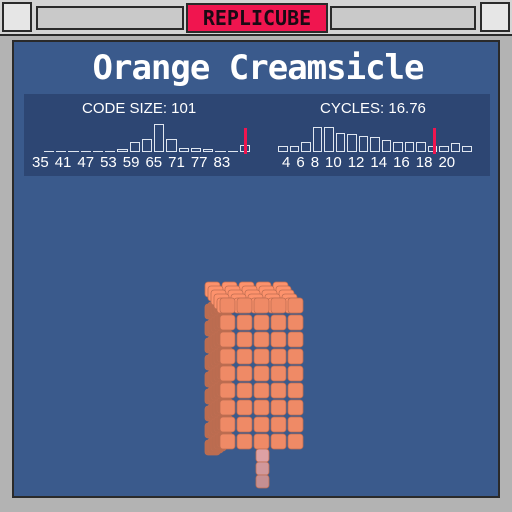 The height and width of the screenshot is (512, 512). Describe the element at coordinates (356, 162) in the screenshot. I see `axis-tick-label: 12` at that location.